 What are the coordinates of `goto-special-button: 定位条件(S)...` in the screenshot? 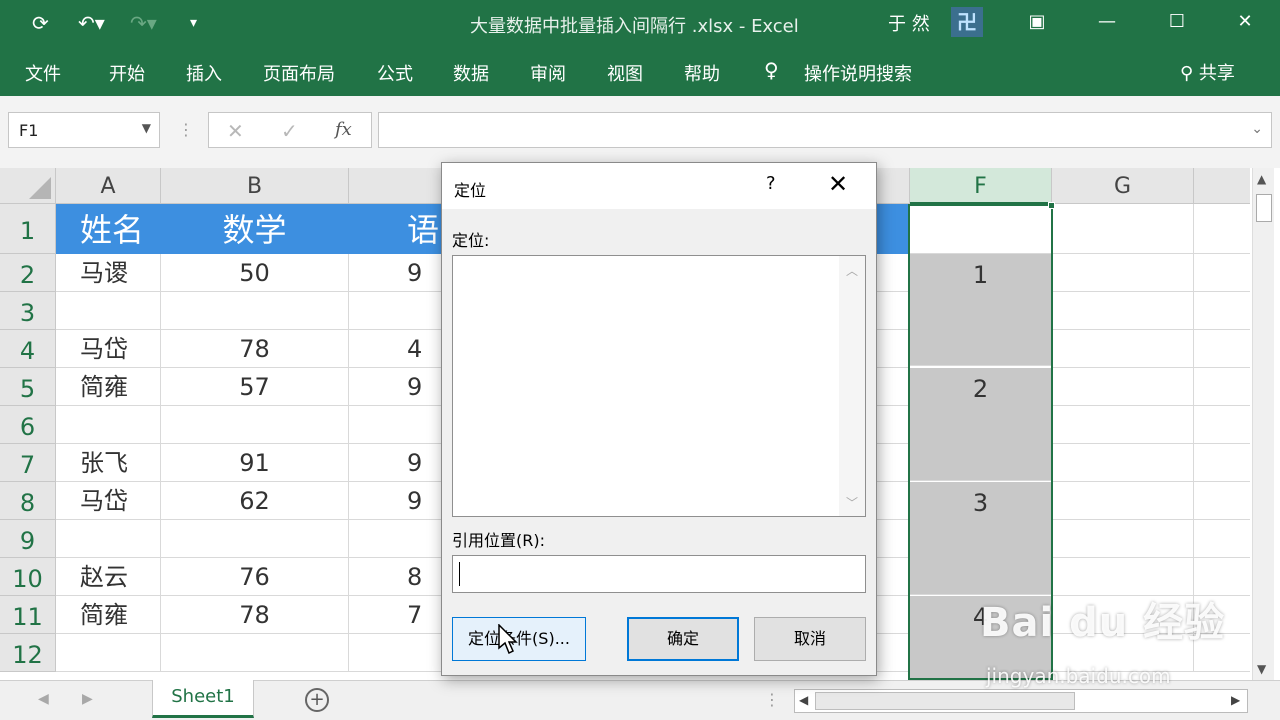 It's located at (519, 639).